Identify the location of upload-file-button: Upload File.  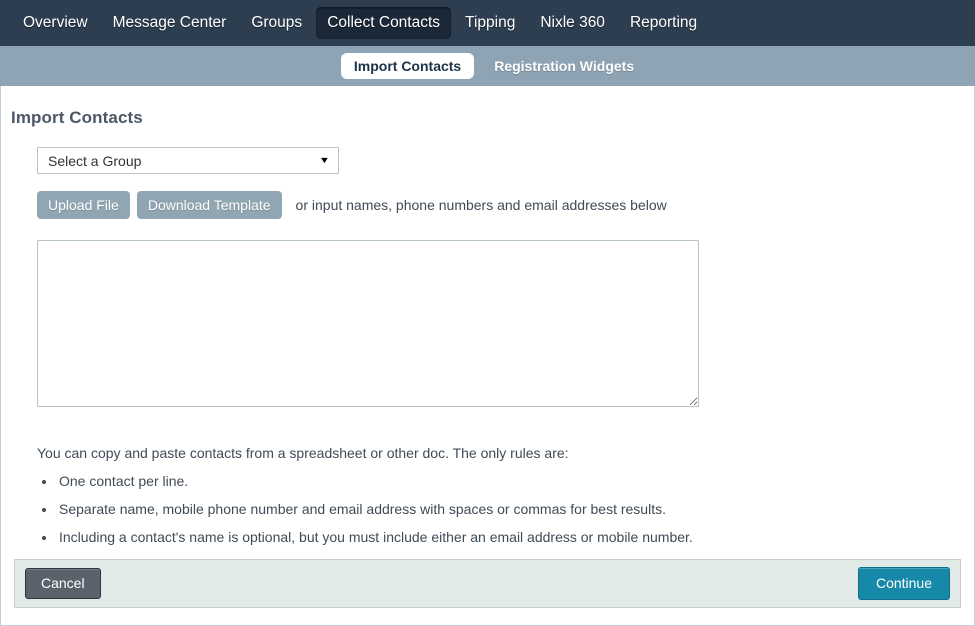
(83, 205).